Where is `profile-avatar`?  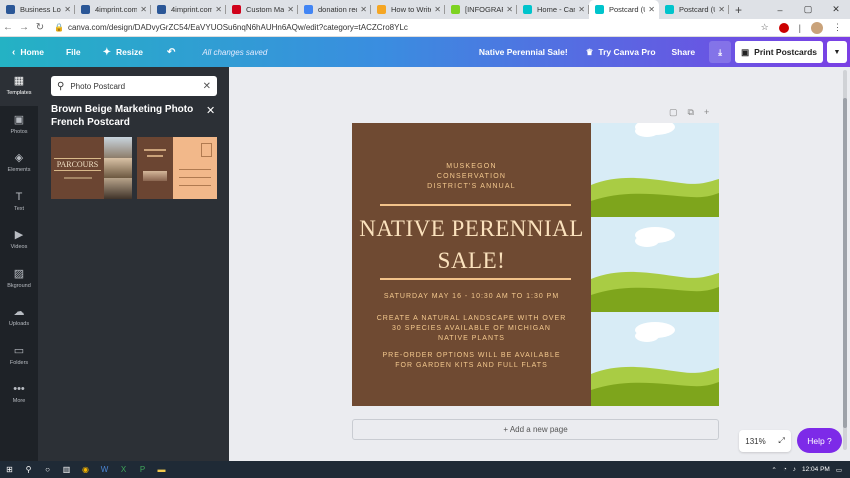
profile-avatar is located at coordinates (817, 27).